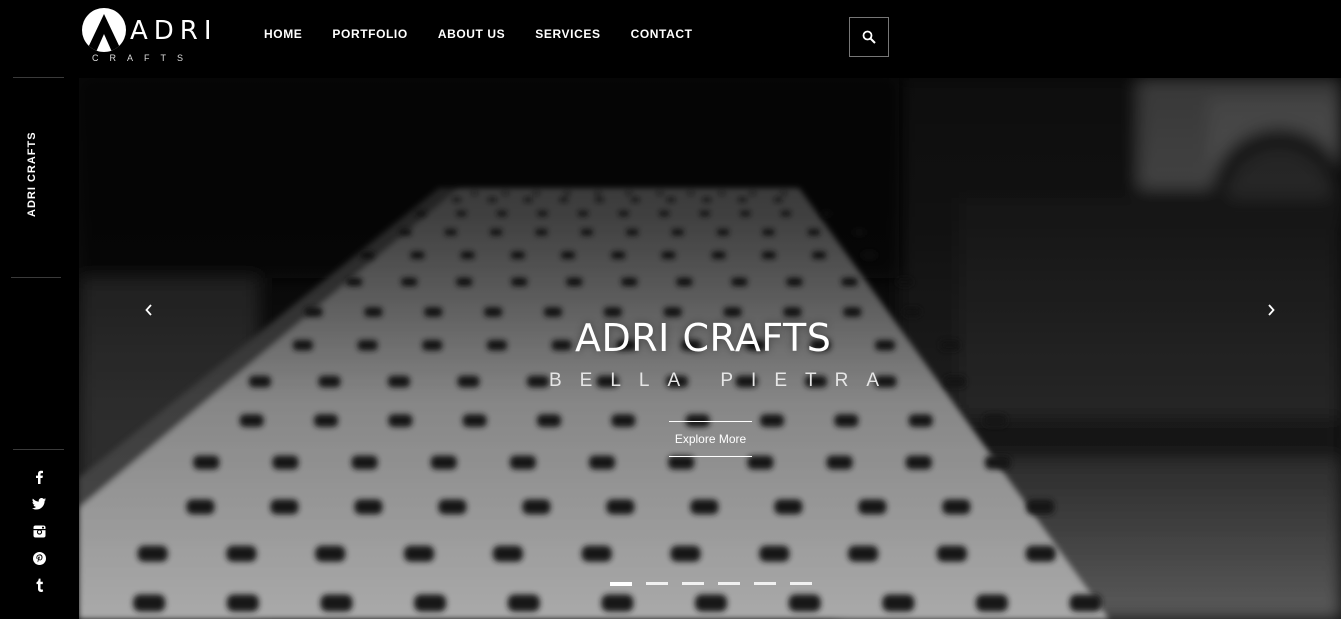 This screenshot has width=1341, height=619. I want to click on vertical-brand-label: ADRI CRAFTS, so click(32, 174).